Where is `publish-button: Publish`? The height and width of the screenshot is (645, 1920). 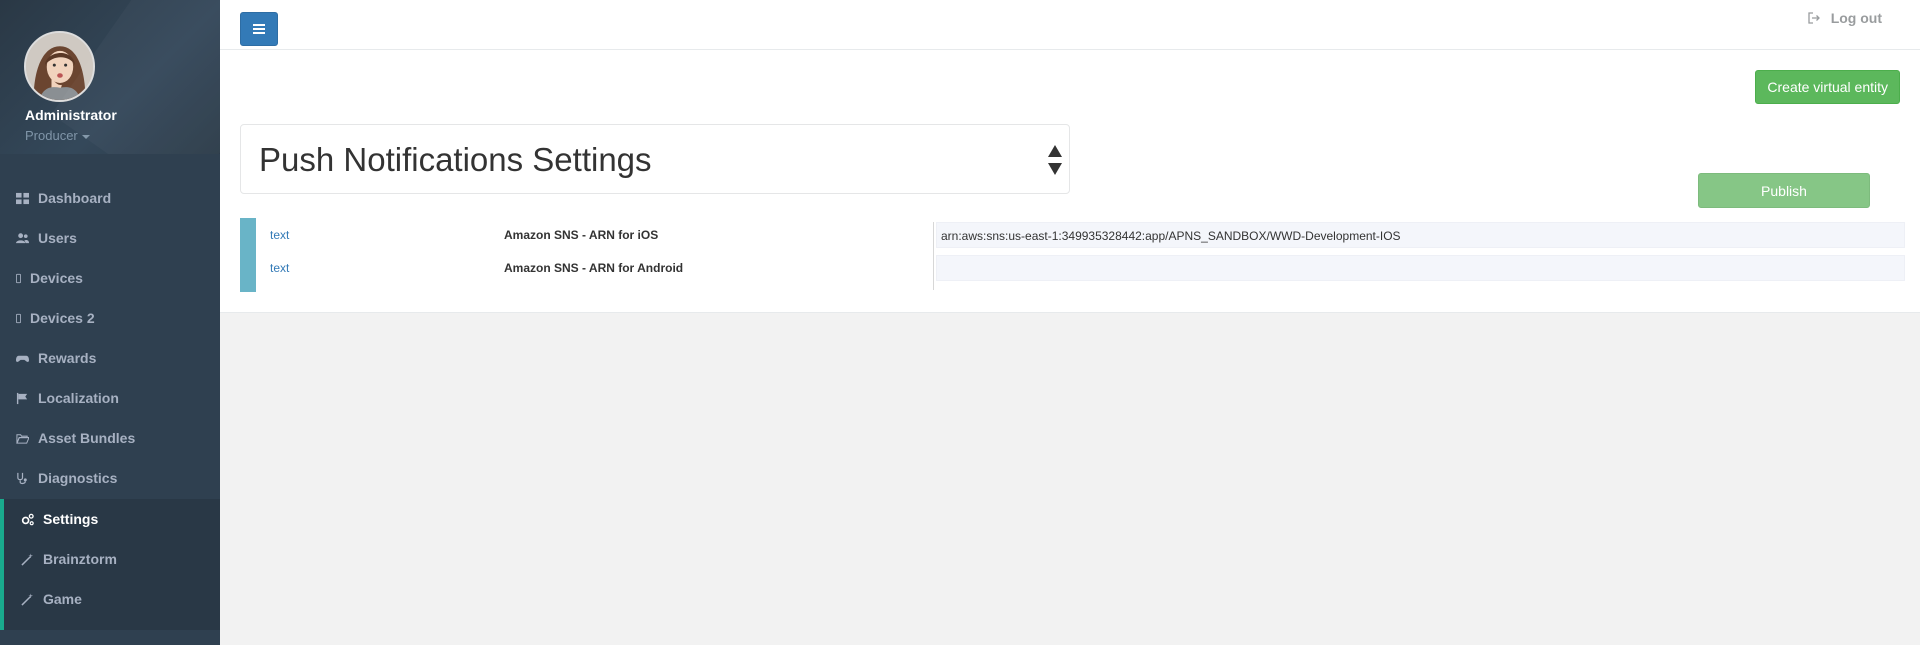
publish-button: Publish is located at coordinates (1784, 190).